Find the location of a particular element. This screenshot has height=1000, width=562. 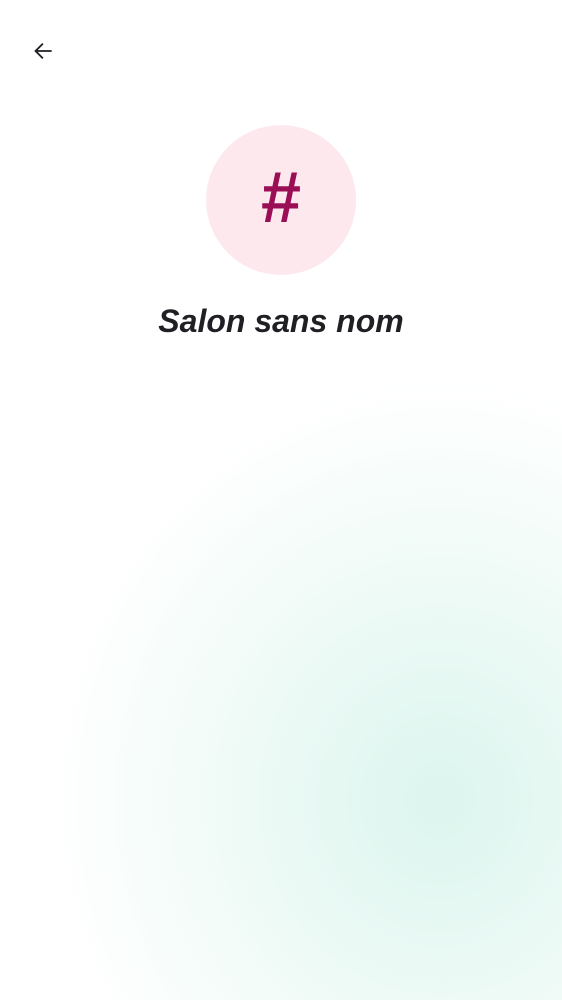

back-button is located at coordinates (43, 51).